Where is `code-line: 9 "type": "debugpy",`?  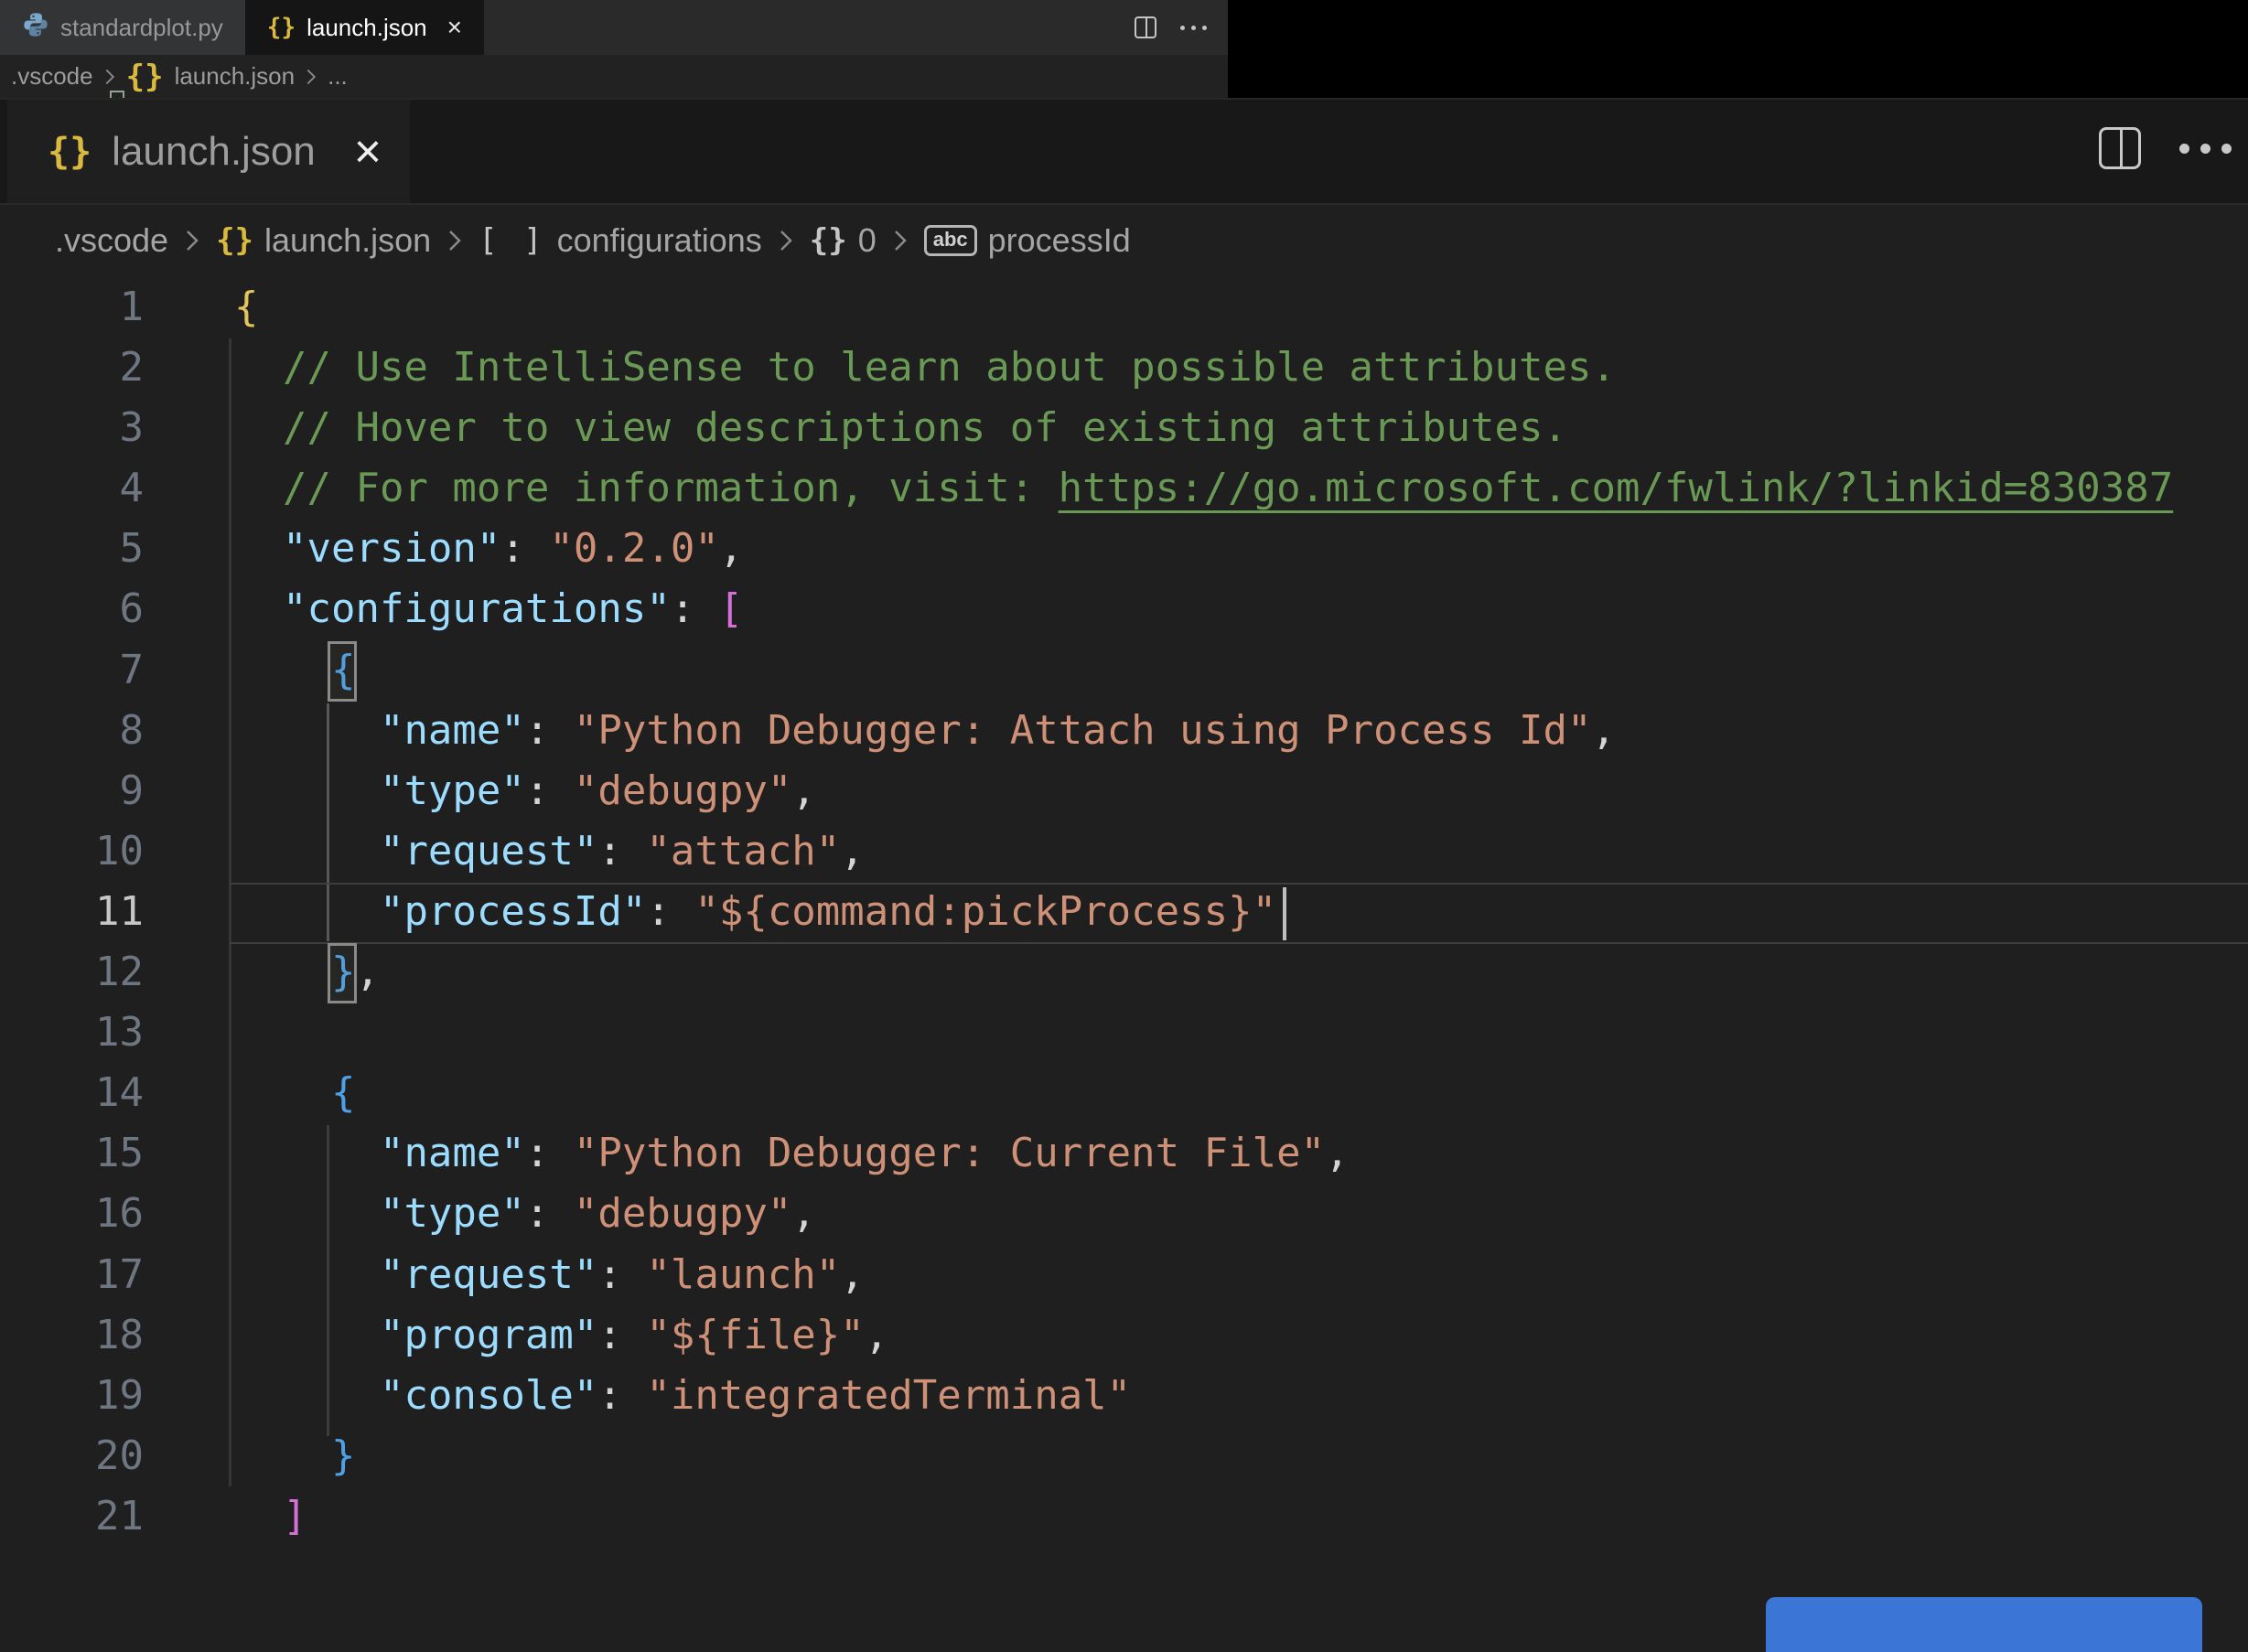
code-line: 9 "type": "debugpy", is located at coordinates (1124, 791).